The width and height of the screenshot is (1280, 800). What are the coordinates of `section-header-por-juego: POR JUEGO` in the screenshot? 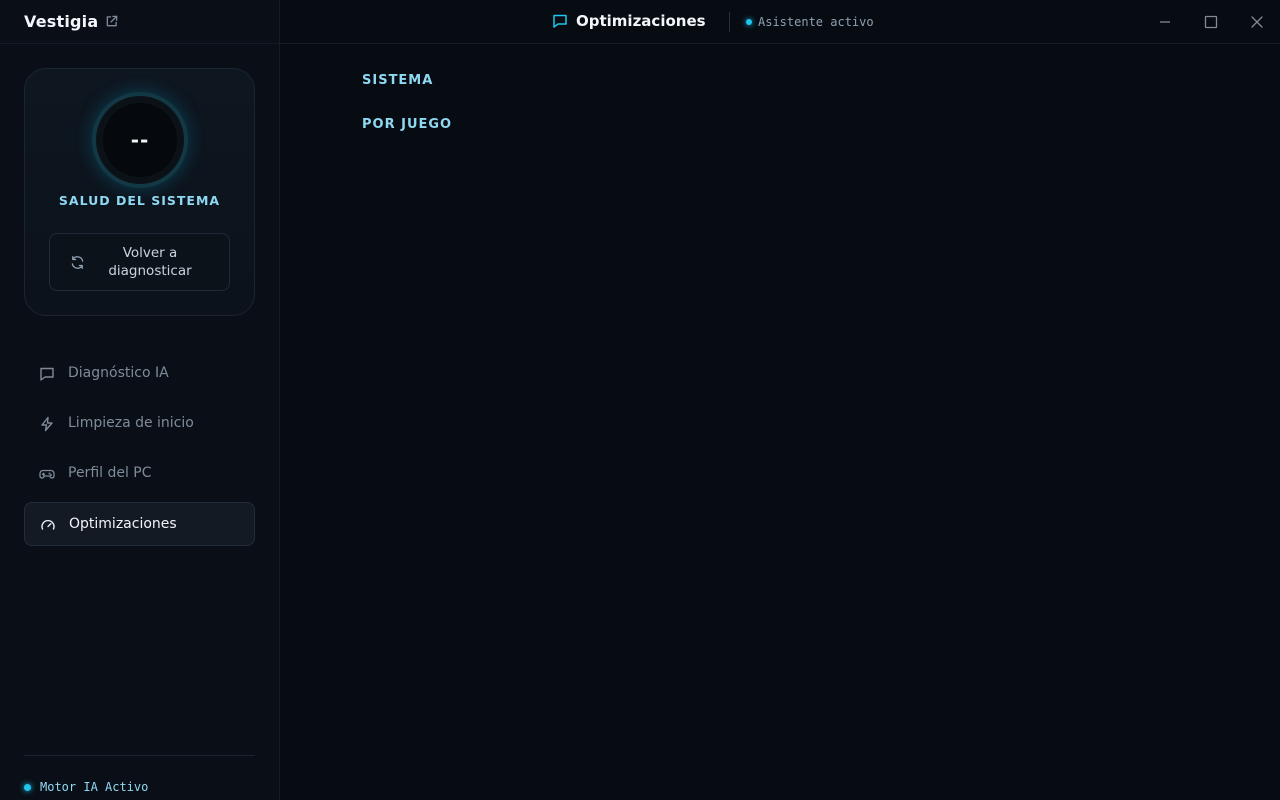 It's located at (407, 124).